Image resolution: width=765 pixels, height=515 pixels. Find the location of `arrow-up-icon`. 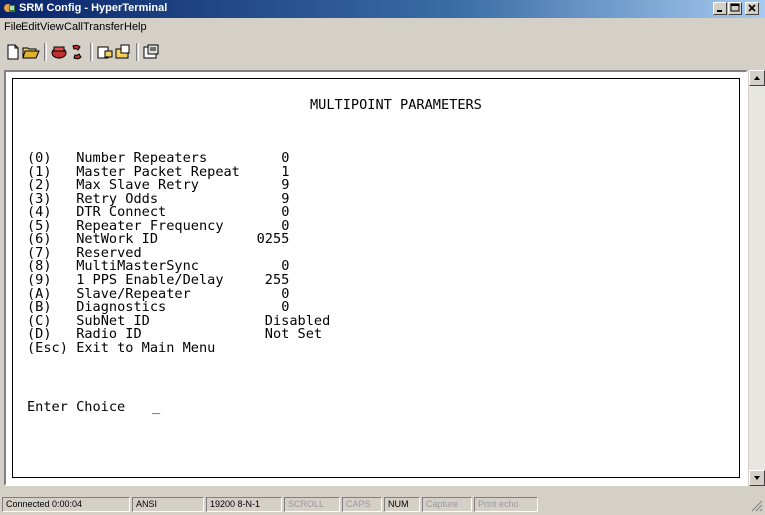

arrow-up-icon is located at coordinates (757, 78).